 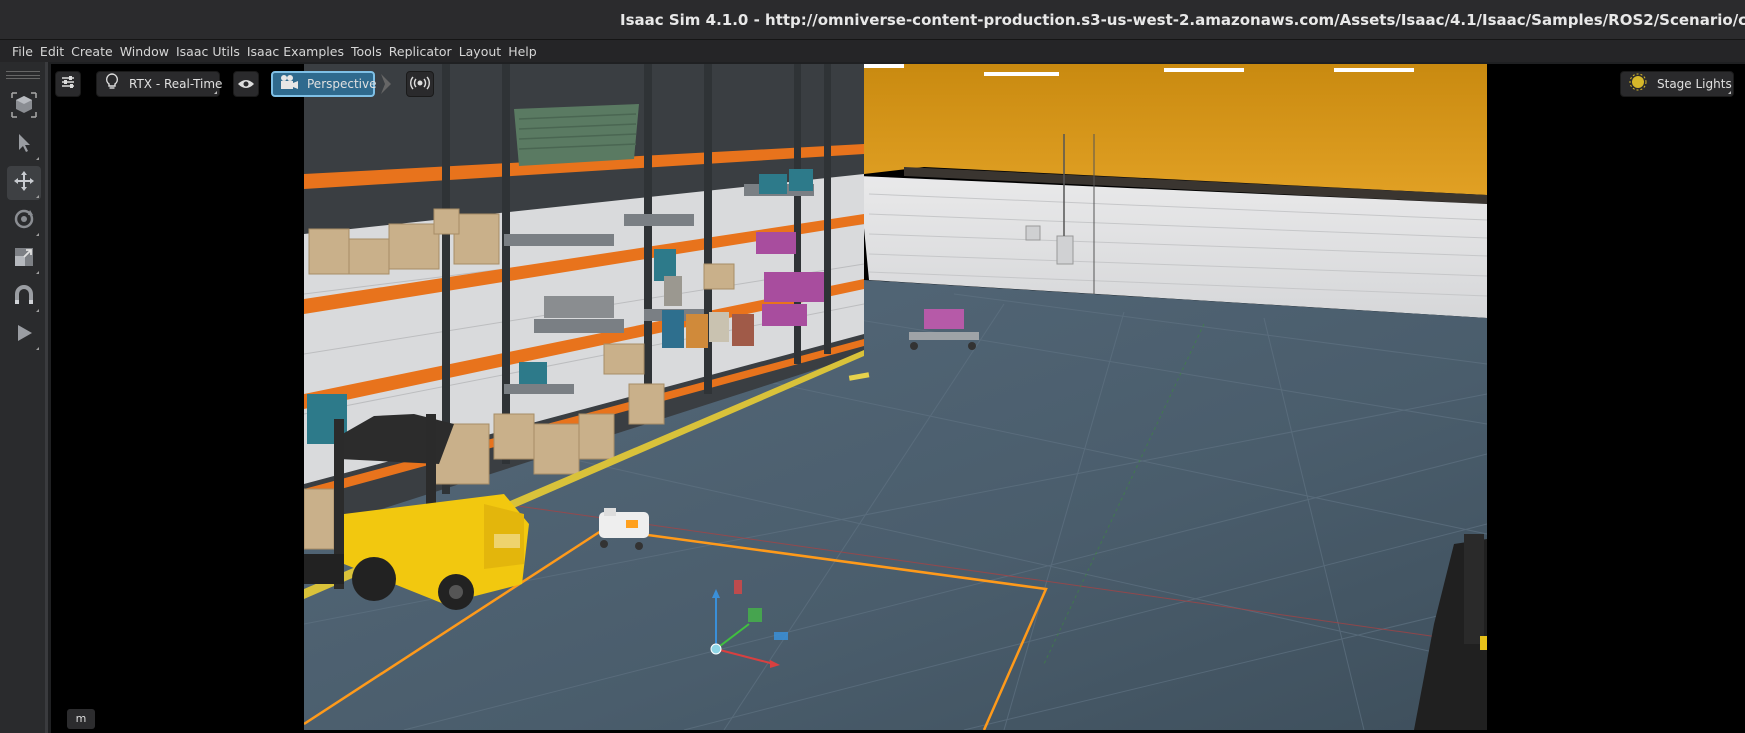 What do you see at coordinates (342, 84) in the screenshot?
I see `camera-label: Perspective` at bounding box center [342, 84].